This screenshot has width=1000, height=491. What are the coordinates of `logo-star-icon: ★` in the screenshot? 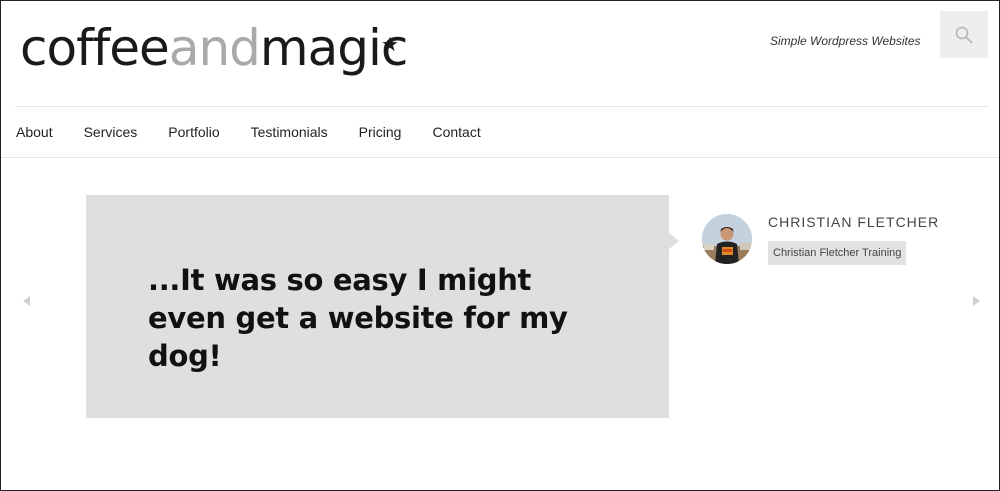 It's located at (390, 44).